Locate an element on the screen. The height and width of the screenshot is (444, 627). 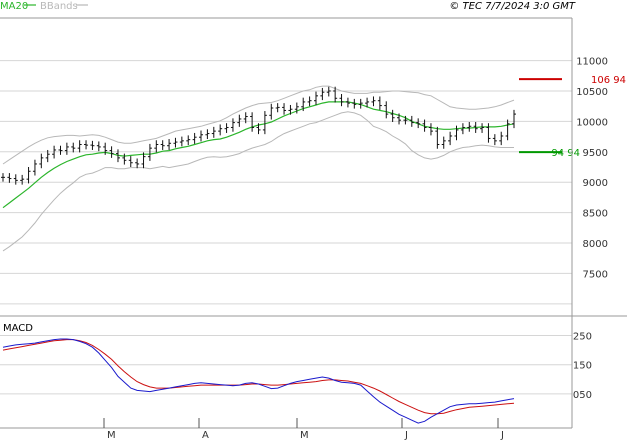
macd-y-tick-label: 250 is located at coordinates (582, 337).